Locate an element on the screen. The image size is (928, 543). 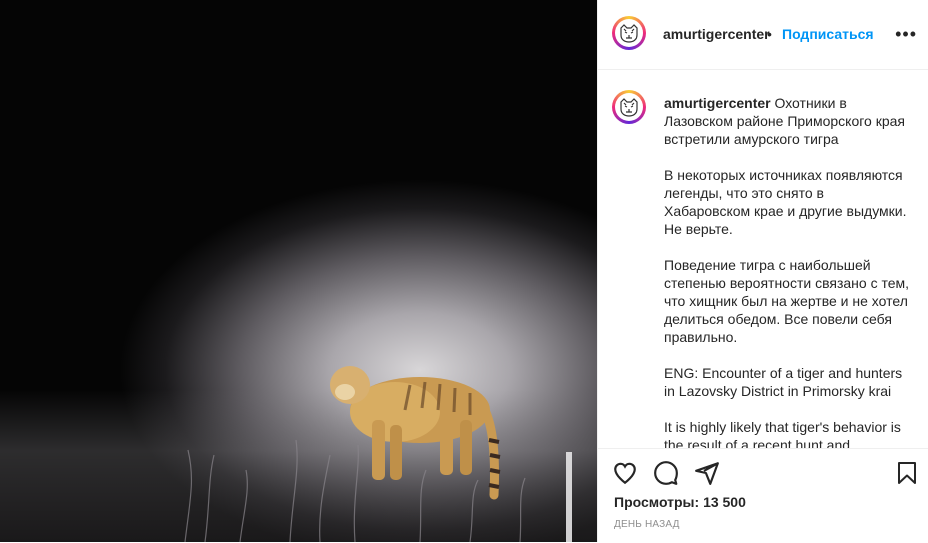
tiger-figure is located at coordinates (378, 454).